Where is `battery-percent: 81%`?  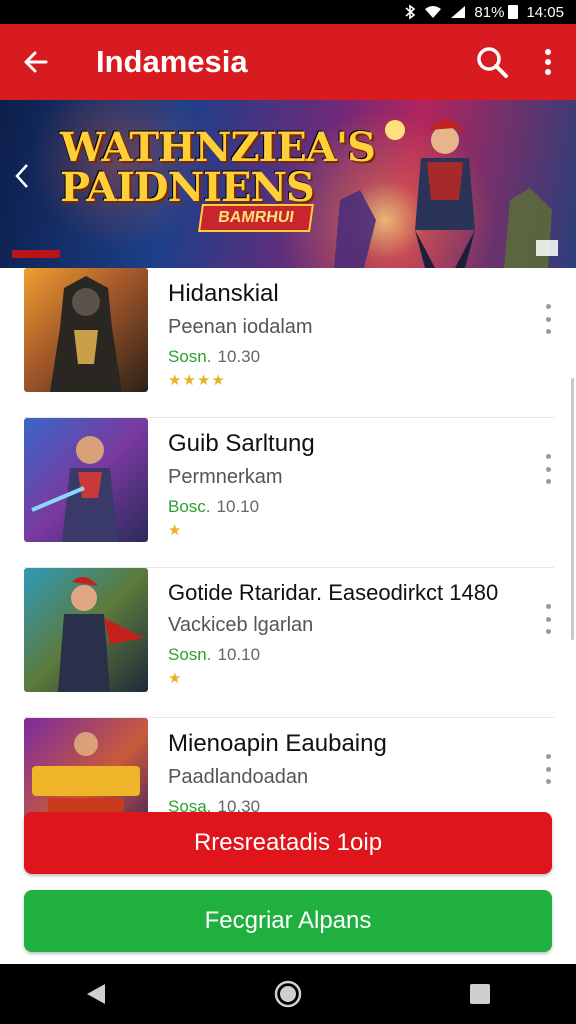 battery-percent: 81% is located at coordinates (489, 12).